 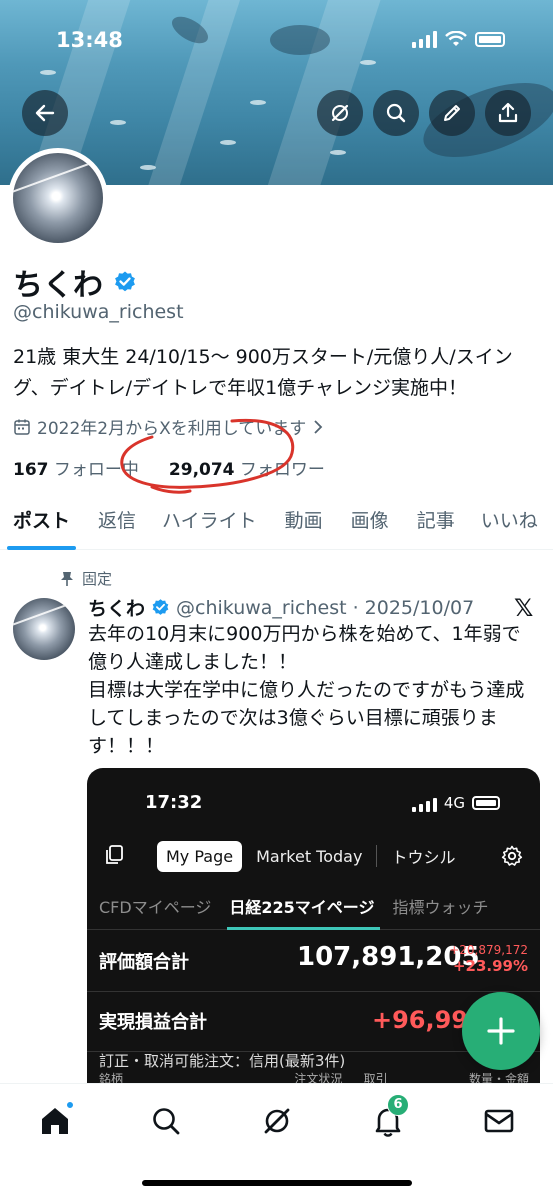 I want to click on pin-icon, so click(x=67, y=578).